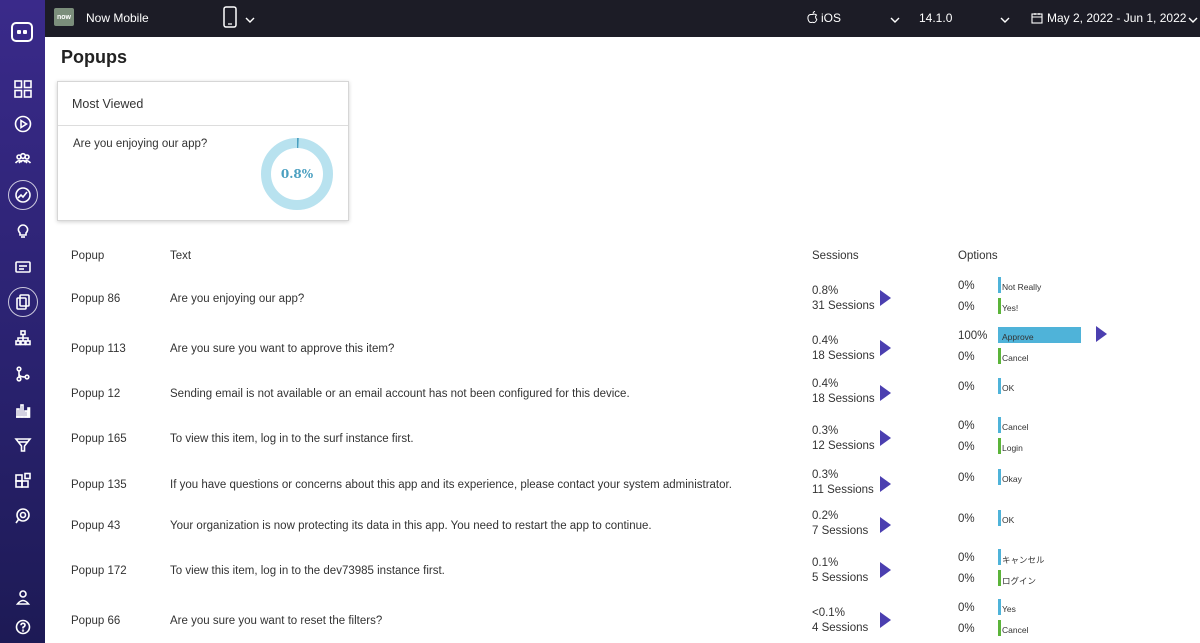  Describe the element at coordinates (22, 32) in the screenshot. I see `app-home-logo-icon` at that location.